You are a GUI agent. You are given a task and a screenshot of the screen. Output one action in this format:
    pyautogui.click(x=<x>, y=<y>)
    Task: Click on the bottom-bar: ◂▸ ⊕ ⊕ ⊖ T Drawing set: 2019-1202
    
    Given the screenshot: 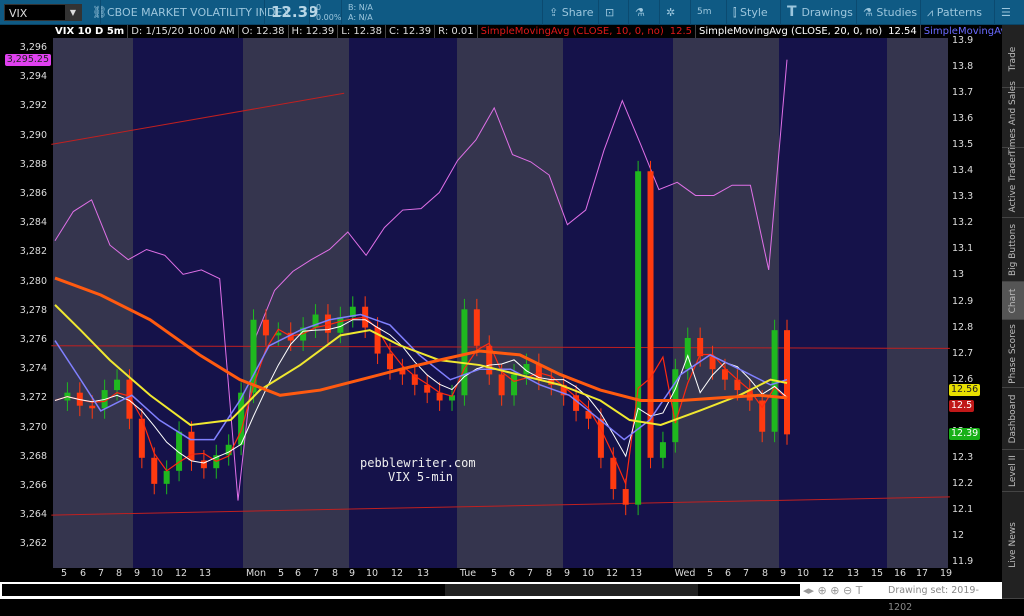 What is the action you would take?
    pyautogui.click(x=501, y=597)
    